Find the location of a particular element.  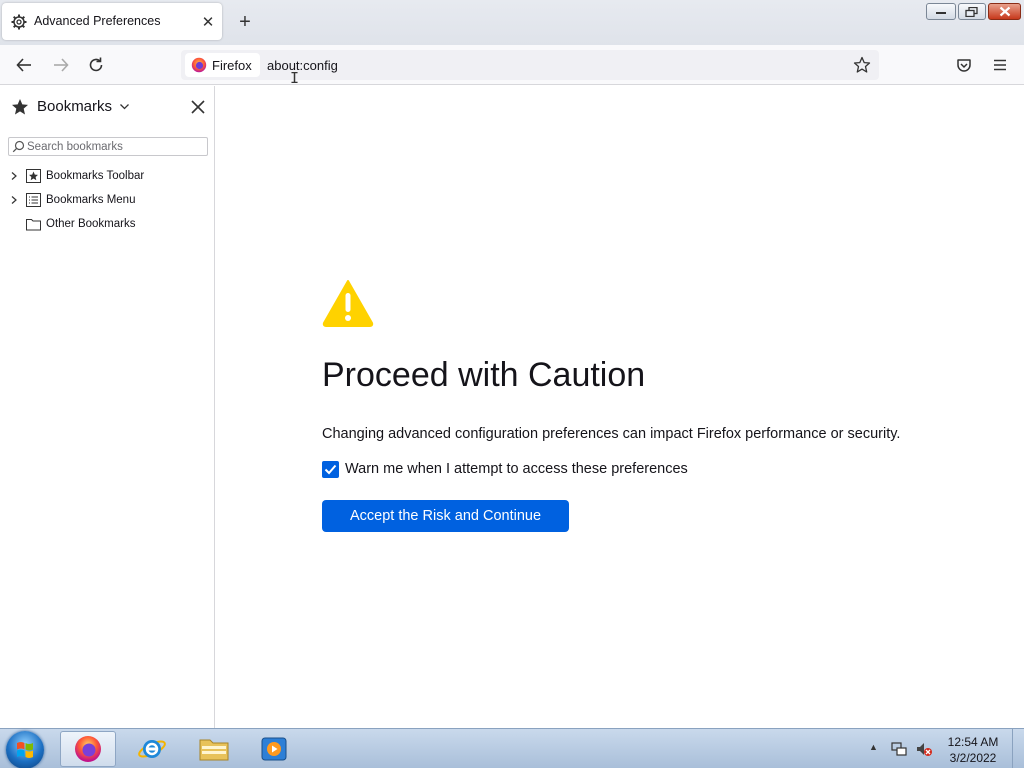

bookmarks-menu-icon is located at coordinates (33, 200).